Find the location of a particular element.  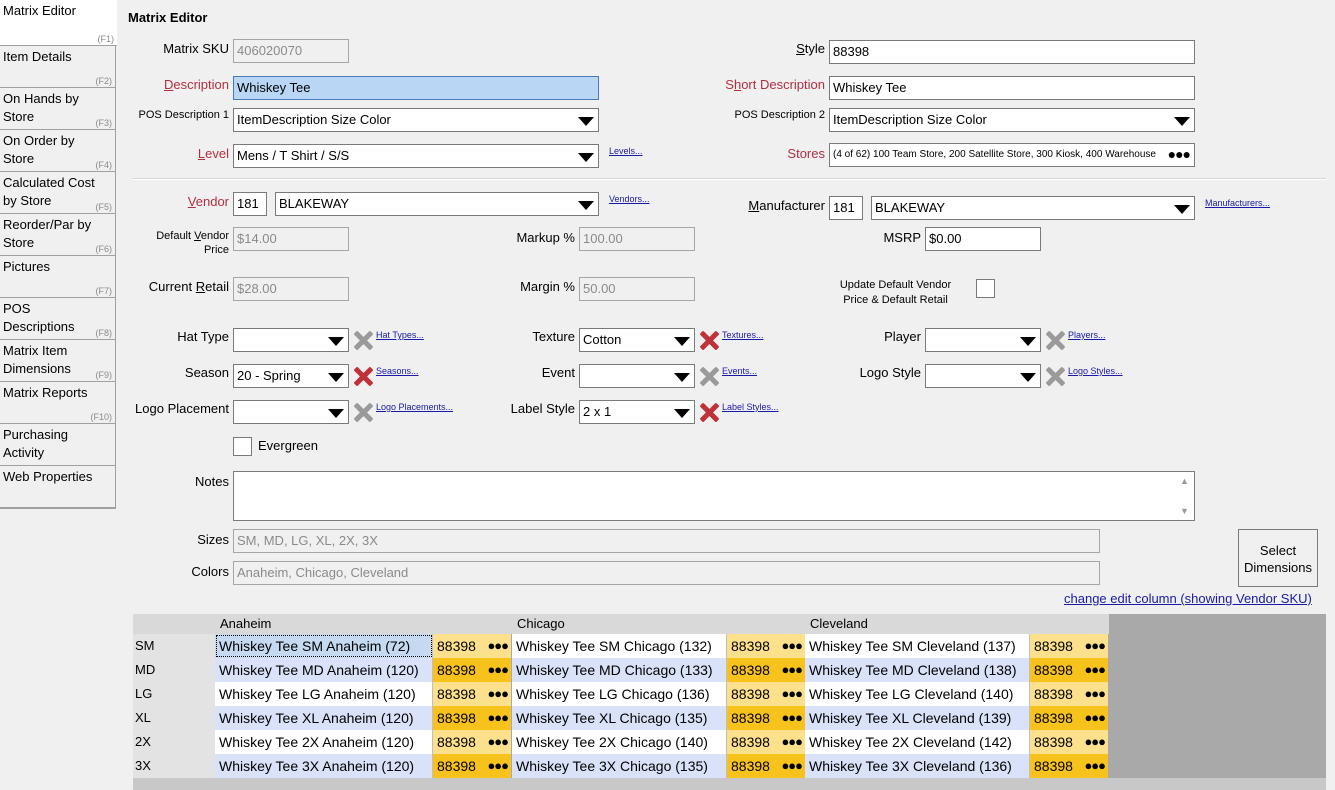

grid-cell-description: Whiskey Tee XL Chicago (135) is located at coordinates (619, 718).